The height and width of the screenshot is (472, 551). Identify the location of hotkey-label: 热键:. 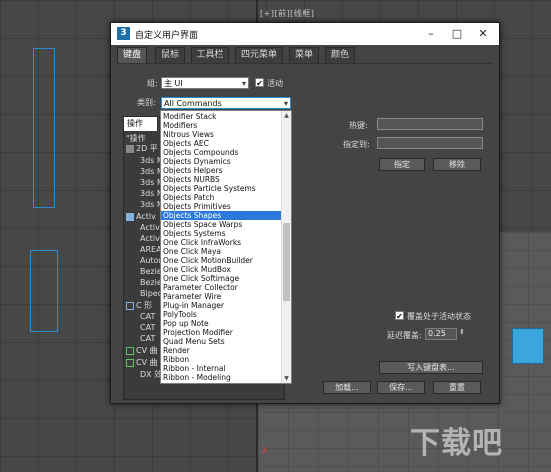
(358, 125).